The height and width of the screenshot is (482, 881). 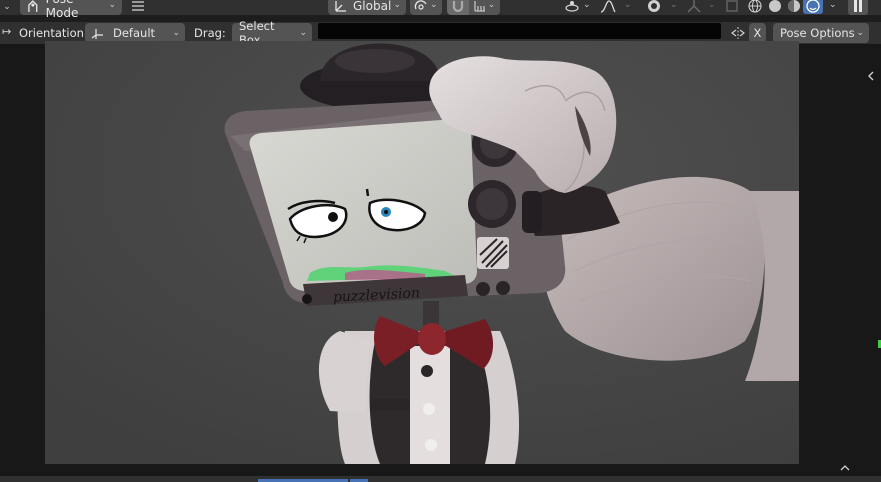 What do you see at coordinates (871, 76) in the screenshot?
I see `sidebar-toggle-icon` at bounding box center [871, 76].